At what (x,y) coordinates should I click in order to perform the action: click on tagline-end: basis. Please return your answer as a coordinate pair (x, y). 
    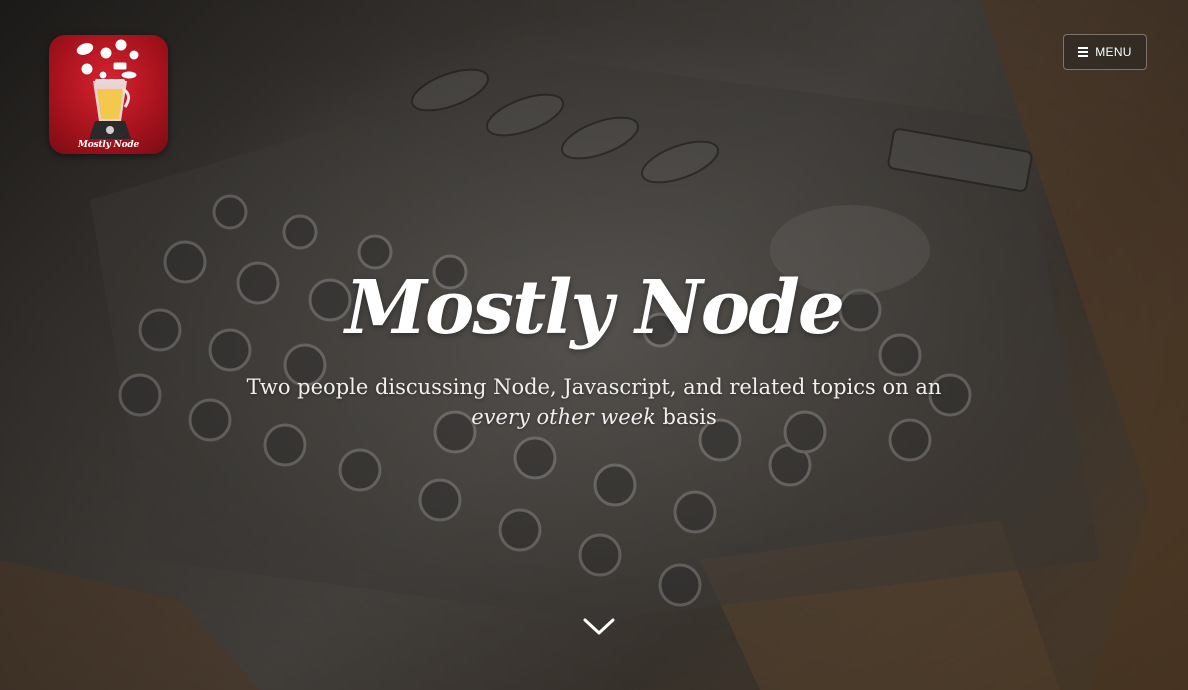
    Looking at the image, I should click on (686, 417).